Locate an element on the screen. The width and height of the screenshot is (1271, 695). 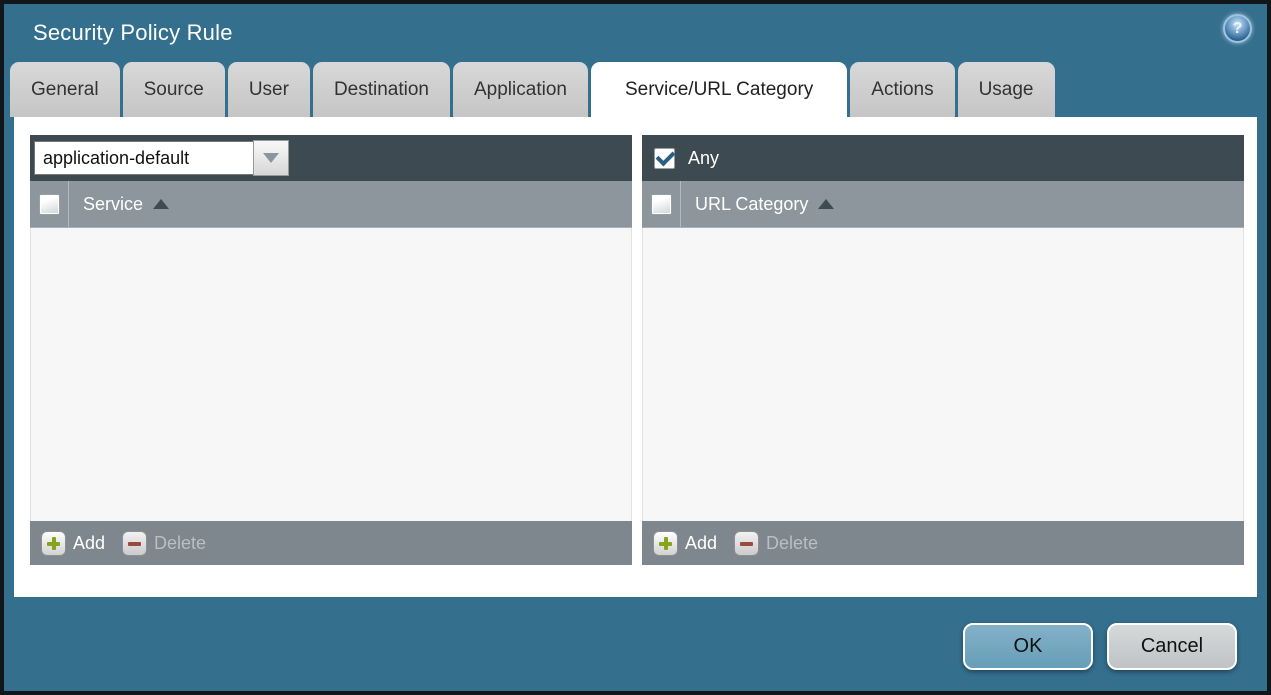
url-panel-footer: Add Delete is located at coordinates (943, 543).